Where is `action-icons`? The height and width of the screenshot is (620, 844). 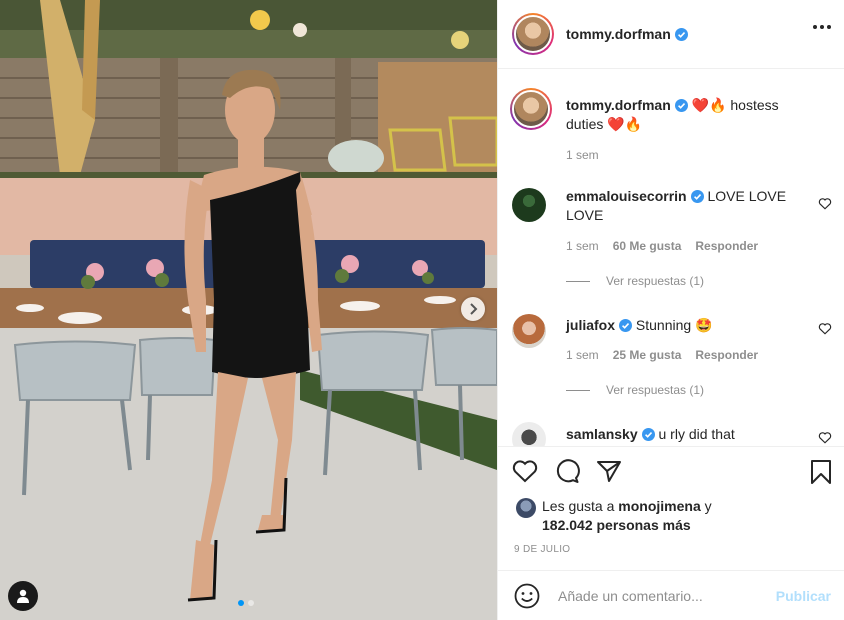
action-icons is located at coordinates (567, 472).